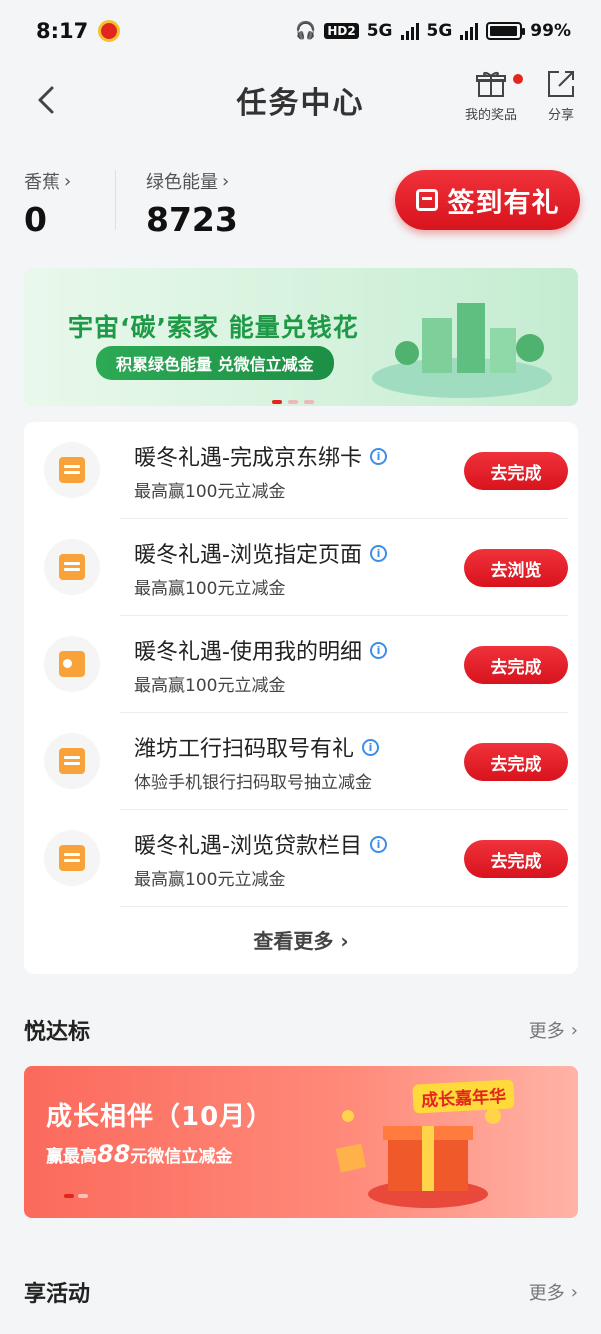 This screenshot has height=1334, width=601. What do you see at coordinates (57, 1294) in the screenshot?
I see `section-title: 享活动` at bounding box center [57, 1294].